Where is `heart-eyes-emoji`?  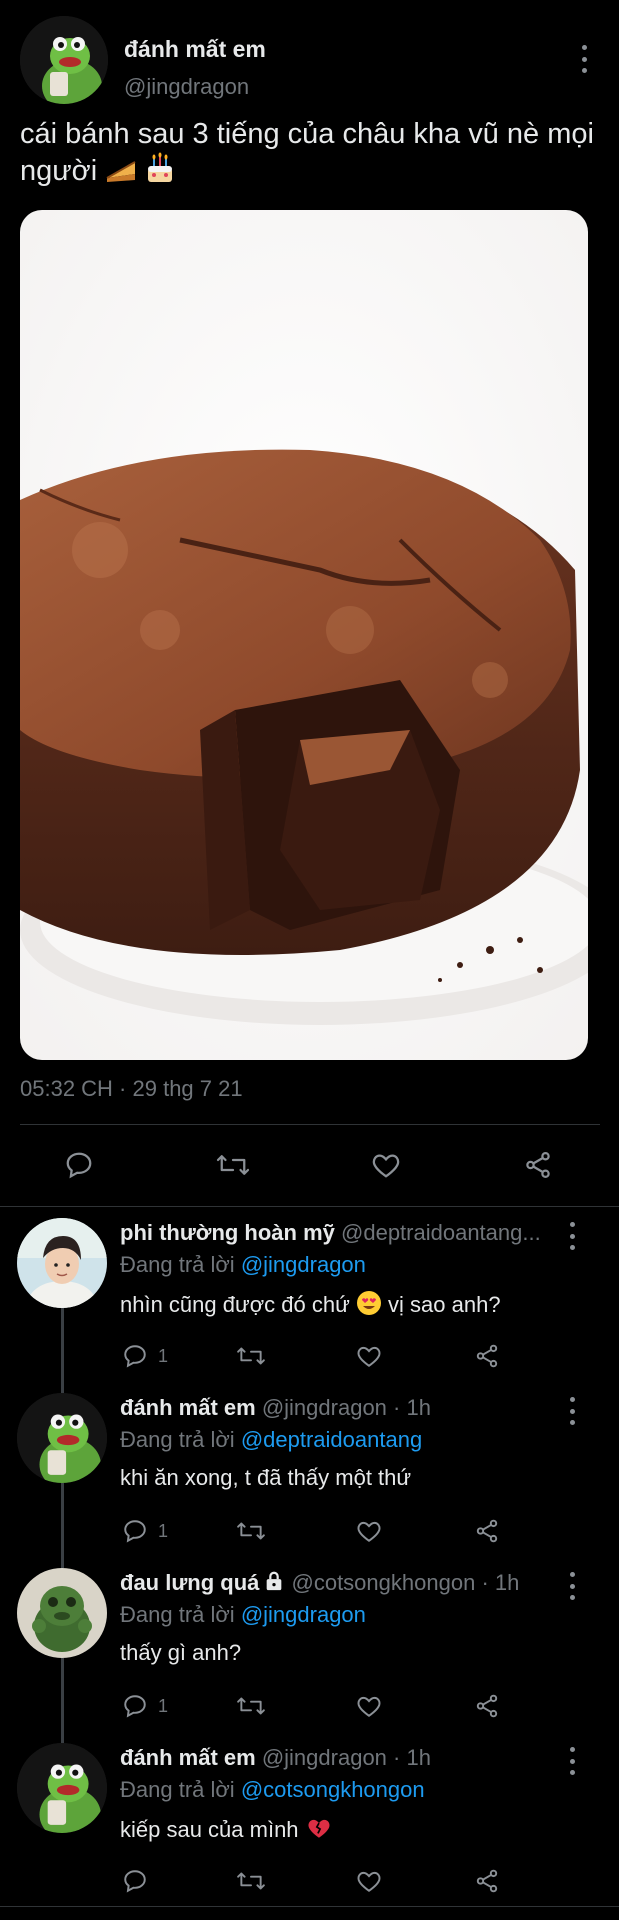
heart-eyes-emoji is located at coordinates (369, 1306).